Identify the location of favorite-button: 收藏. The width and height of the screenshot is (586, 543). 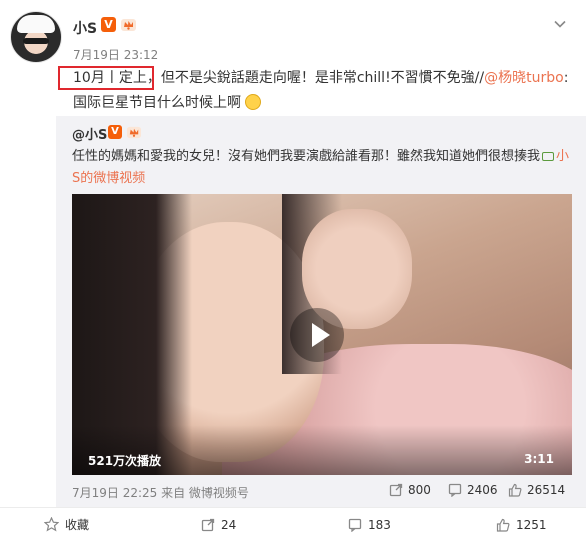
(66, 525).